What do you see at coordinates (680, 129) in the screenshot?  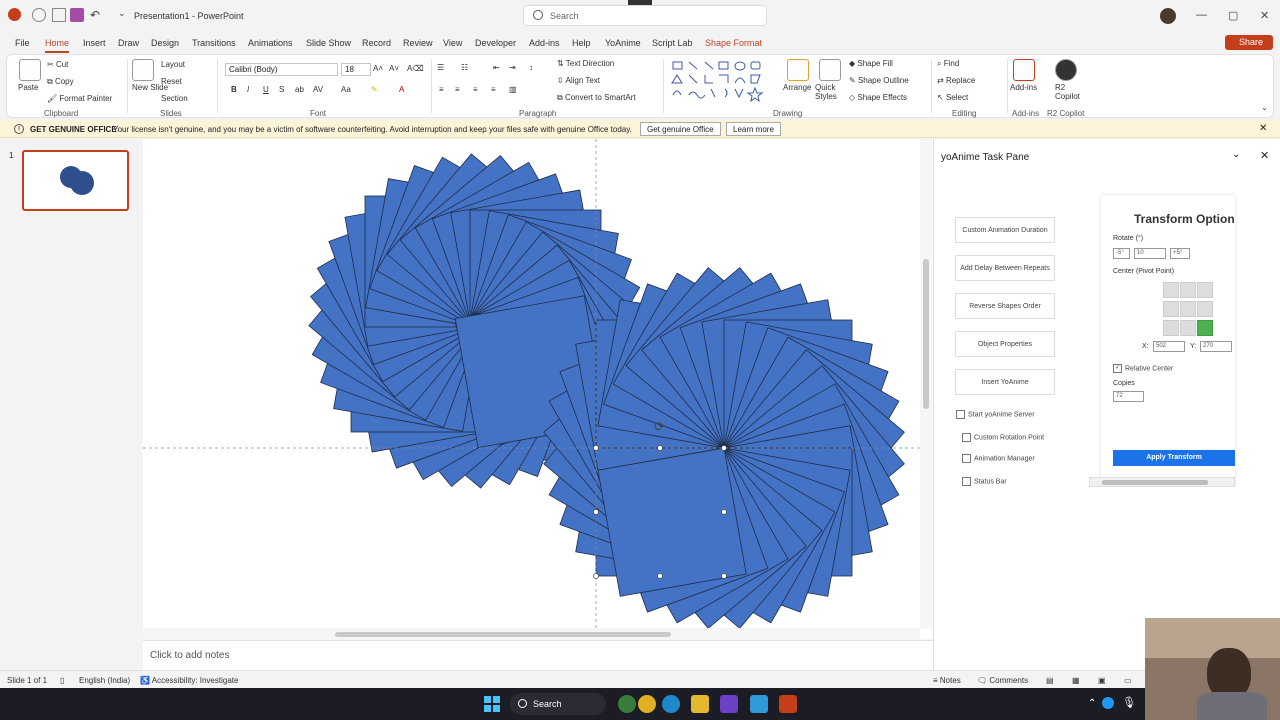 I see `get-genuine-button: Get genuine Office` at bounding box center [680, 129].